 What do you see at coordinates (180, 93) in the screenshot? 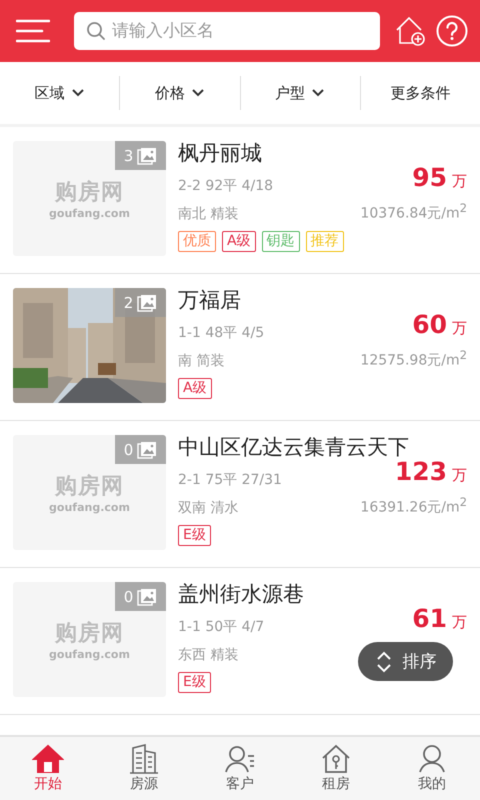
I see `filter-dropdown: 价格` at bounding box center [180, 93].